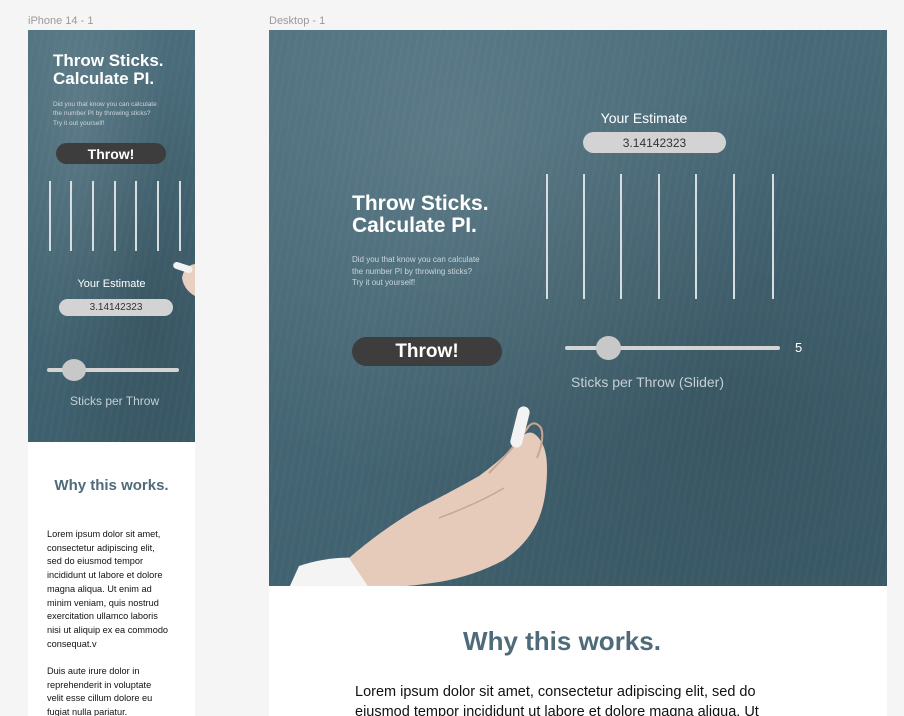  I want to click on text-line: consectetur adipiscing elit,, so click(101, 547).